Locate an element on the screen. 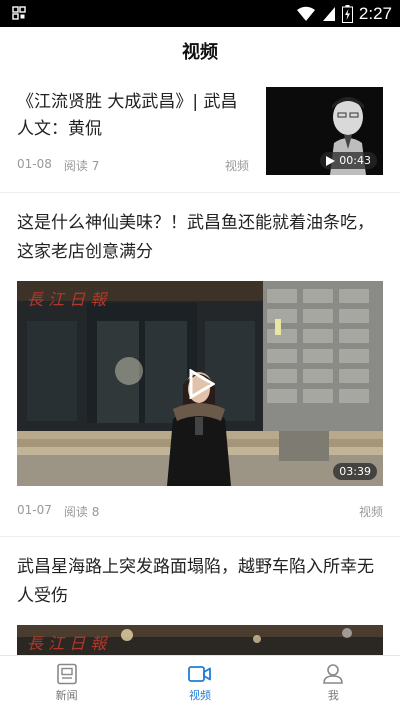  video-duration-badge: 03:39 is located at coordinates (355, 471).